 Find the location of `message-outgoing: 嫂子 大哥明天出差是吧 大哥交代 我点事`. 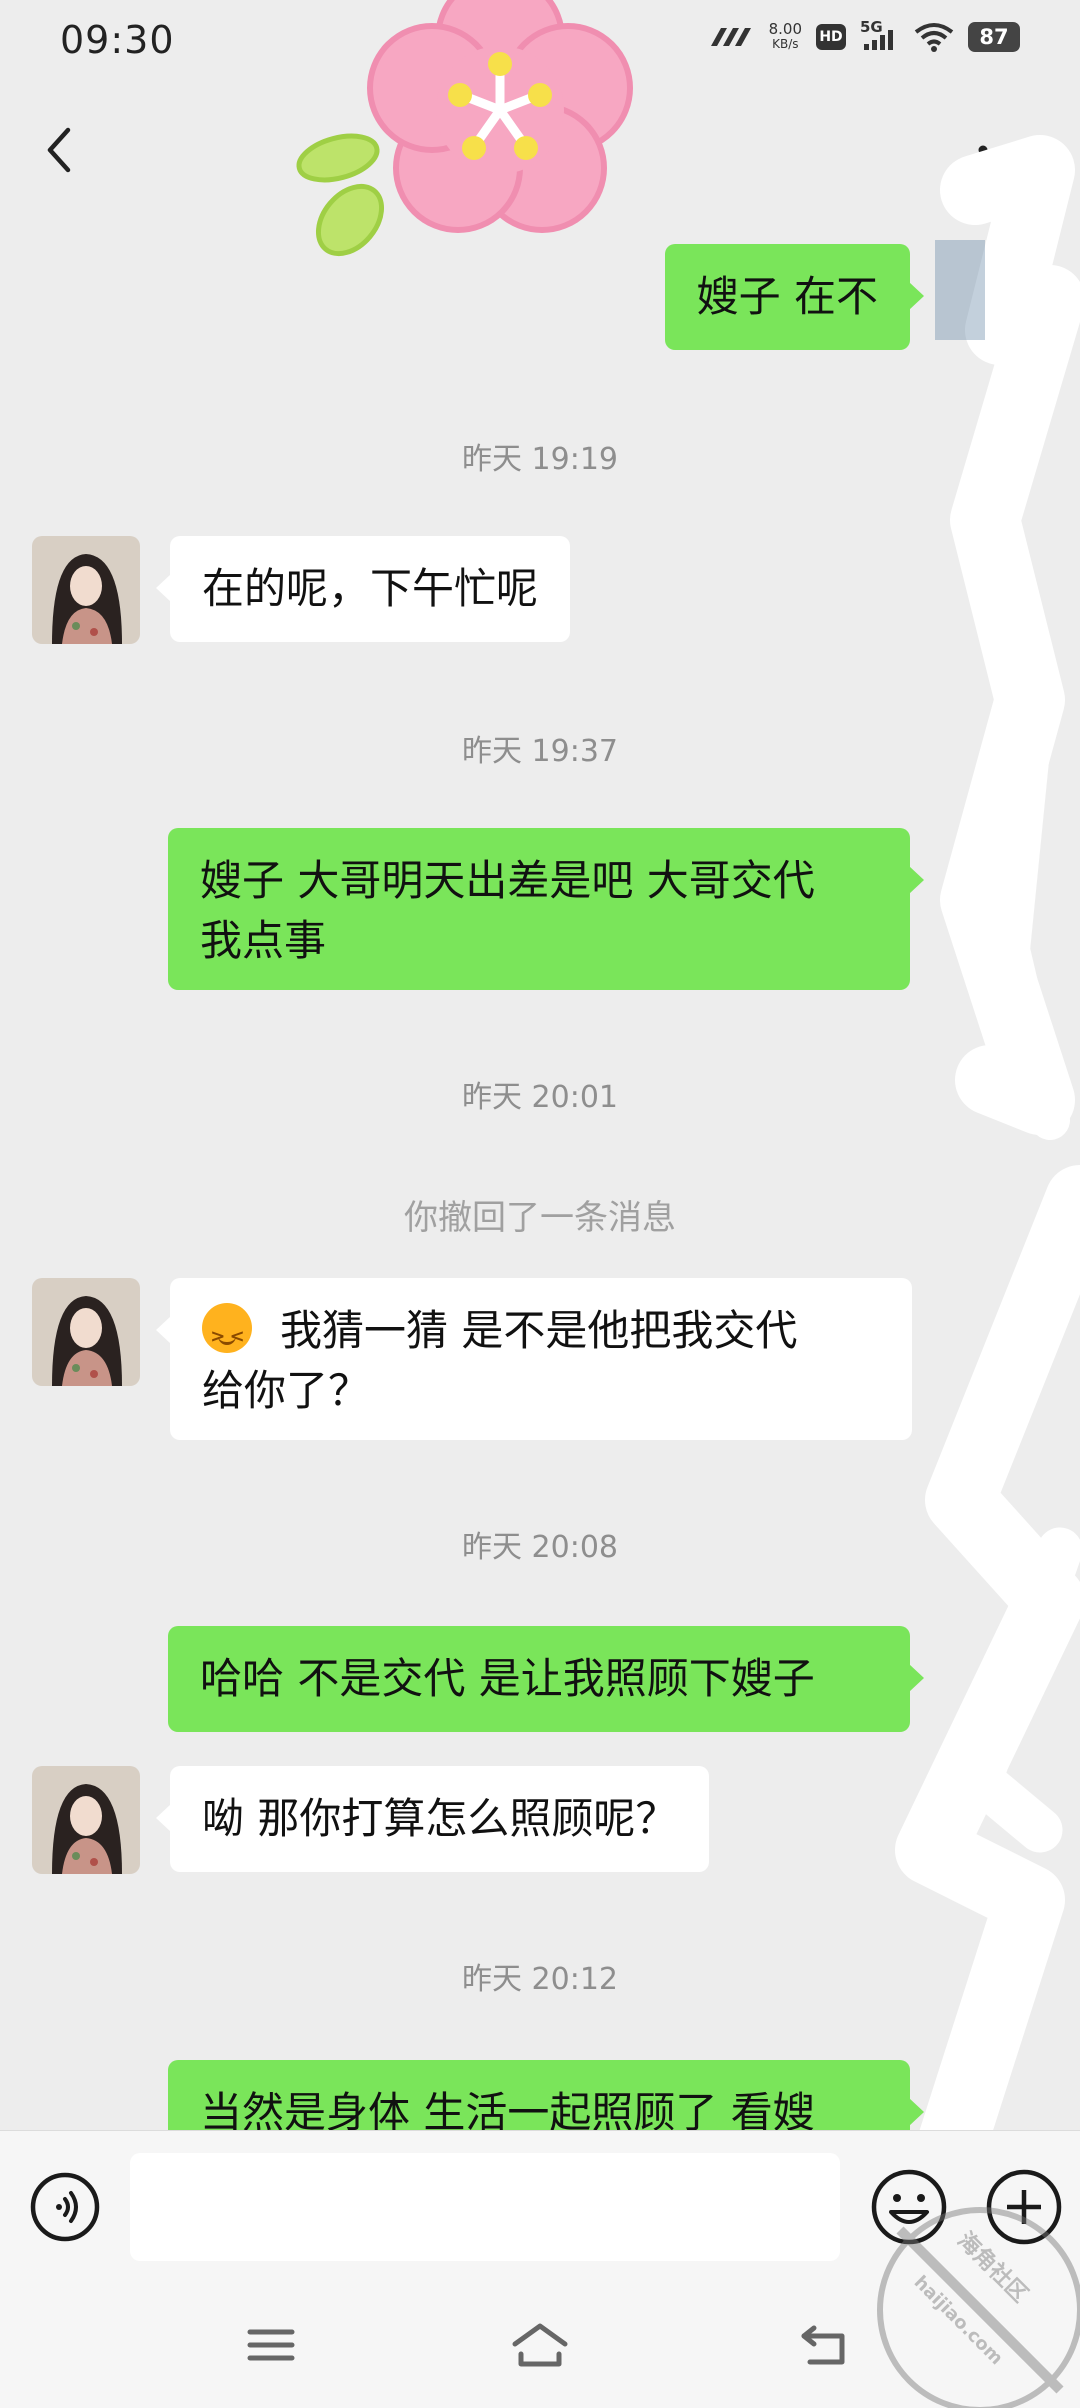

message-outgoing: 嫂子 大哥明天出差是吧 大哥交代 我点事 is located at coordinates (546, 909).